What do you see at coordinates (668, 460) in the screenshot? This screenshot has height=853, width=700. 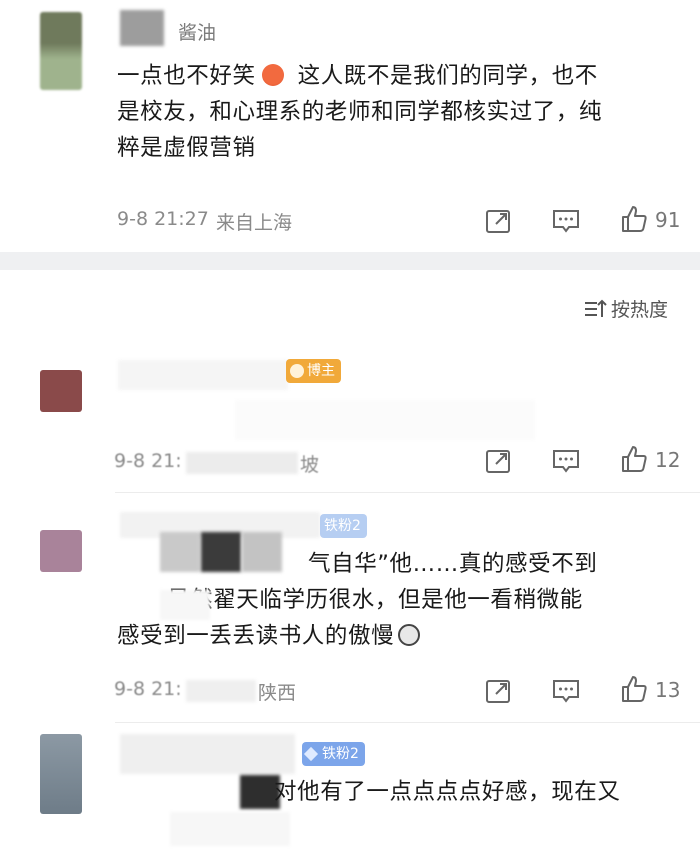 I see `like-count: 12` at bounding box center [668, 460].